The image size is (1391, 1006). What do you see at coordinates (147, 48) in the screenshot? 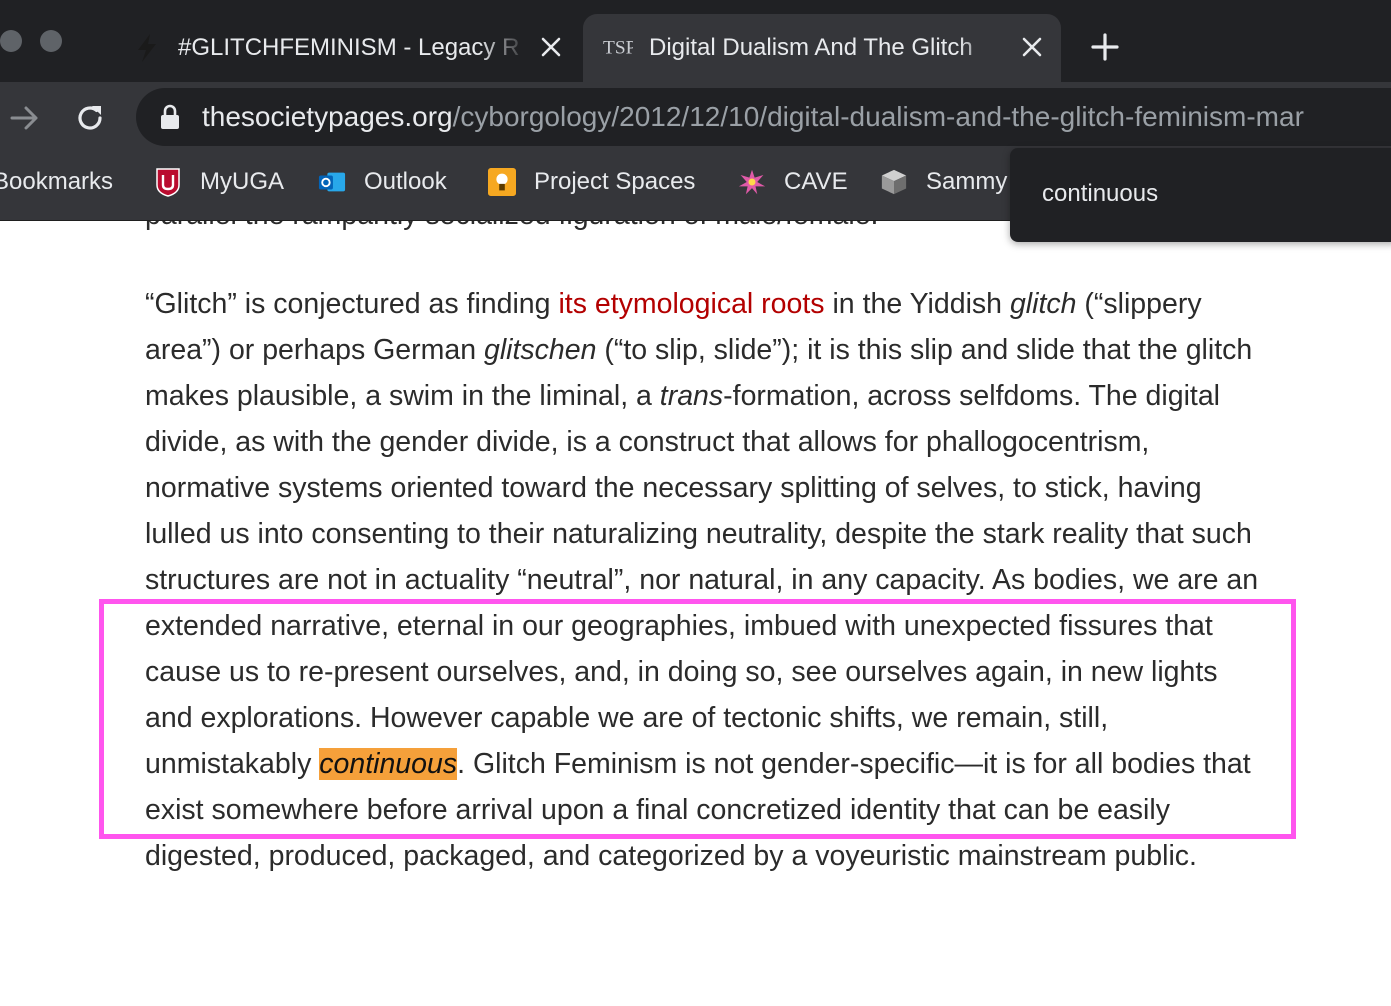
I see `bolt-icon` at bounding box center [147, 48].